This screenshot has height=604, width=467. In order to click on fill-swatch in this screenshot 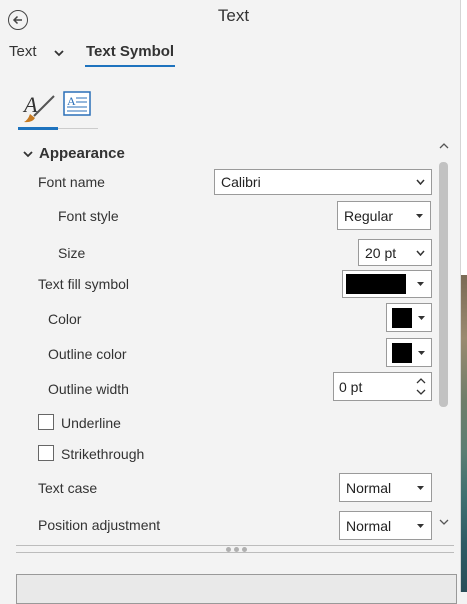, I will do `click(376, 284)`.